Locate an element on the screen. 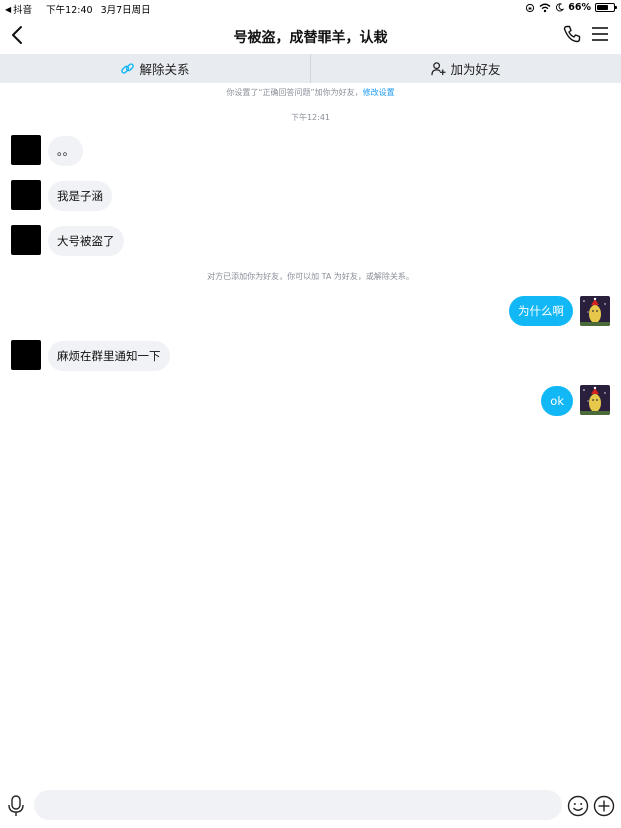 The width and height of the screenshot is (621, 828). status-date: 3月7日周日 is located at coordinates (125, 10).